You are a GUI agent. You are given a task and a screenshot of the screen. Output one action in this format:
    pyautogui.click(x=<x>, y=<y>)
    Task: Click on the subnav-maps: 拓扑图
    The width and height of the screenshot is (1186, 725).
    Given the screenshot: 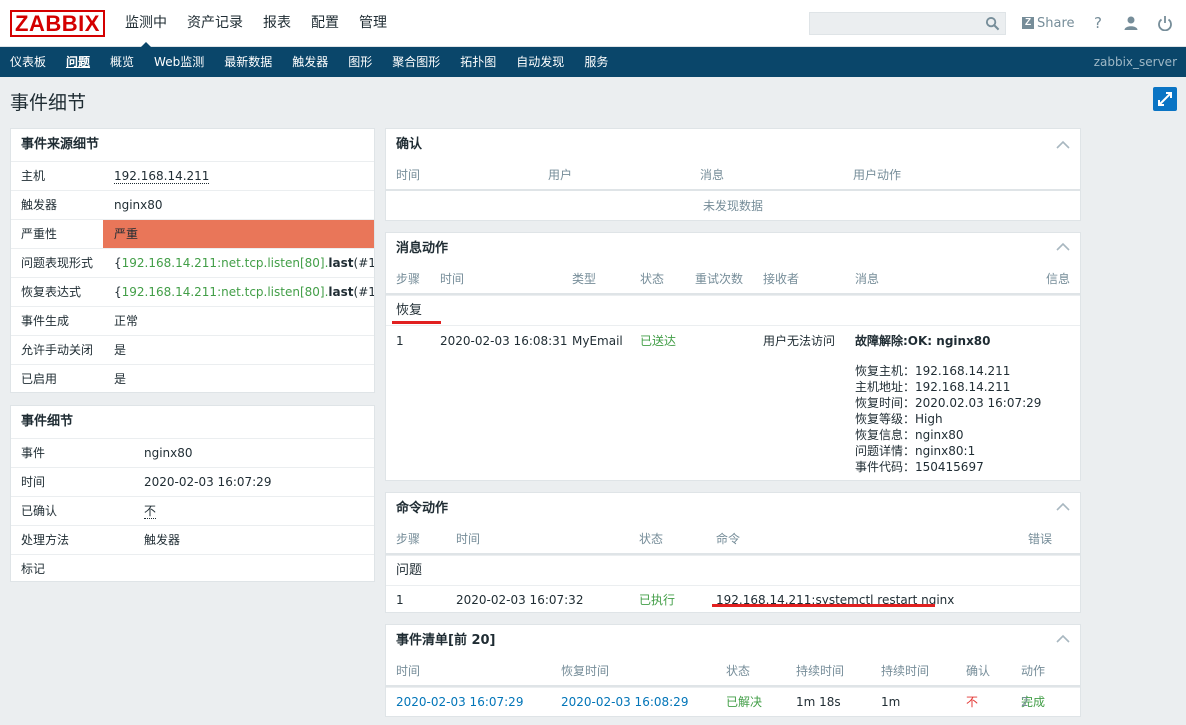 What is the action you would take?
    pyautogui.click(x=478, y=62)
    